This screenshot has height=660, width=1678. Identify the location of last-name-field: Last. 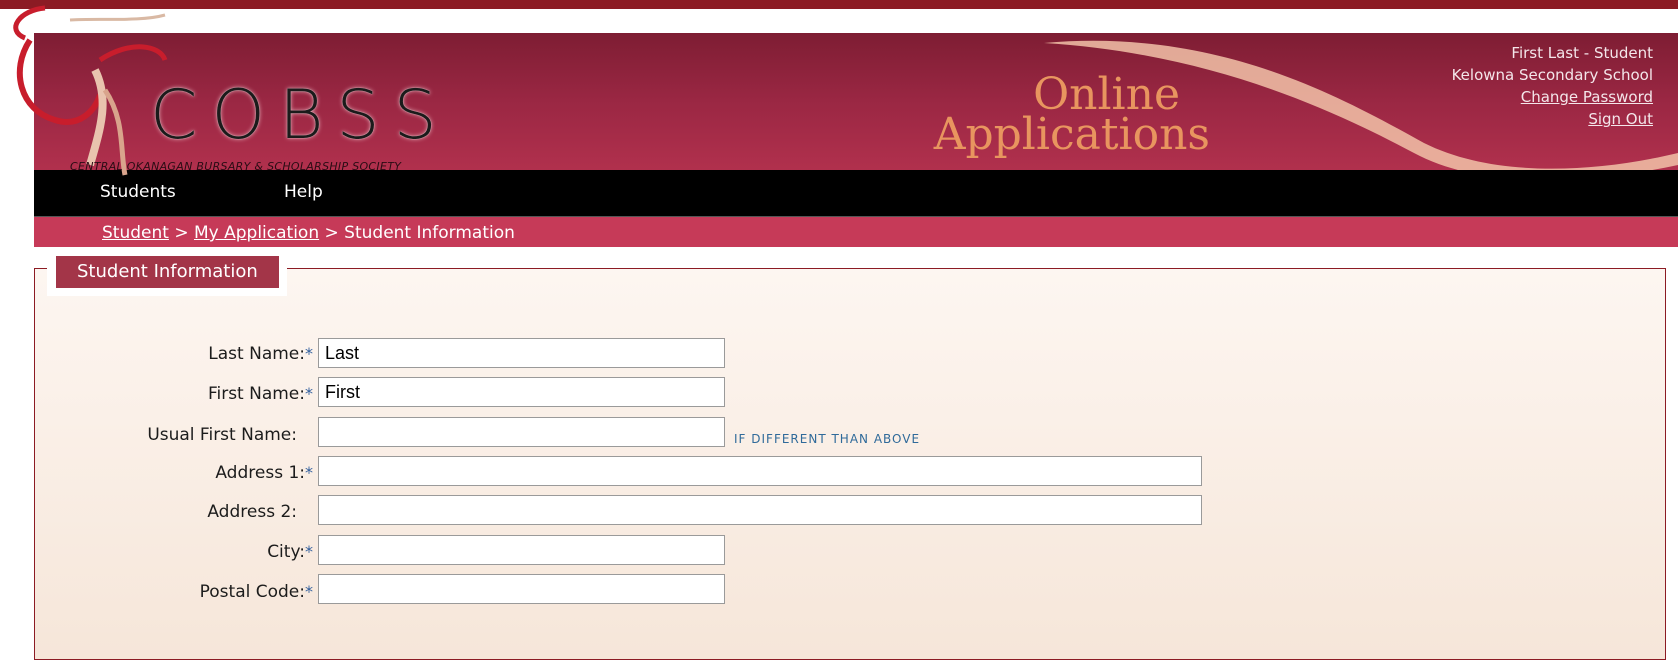
(521, 353).